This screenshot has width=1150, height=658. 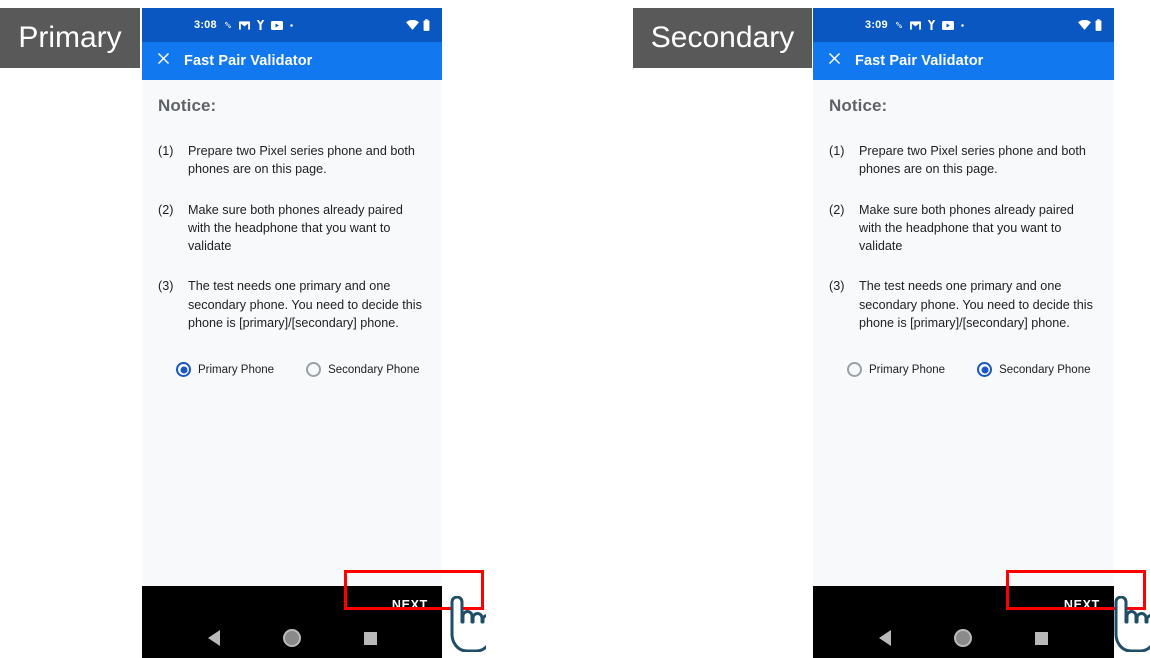 What do you see at coordinates (70, 38) in the screenshot?
I see `annotation-label-primary: Primary` at bounding box center [70, 38].